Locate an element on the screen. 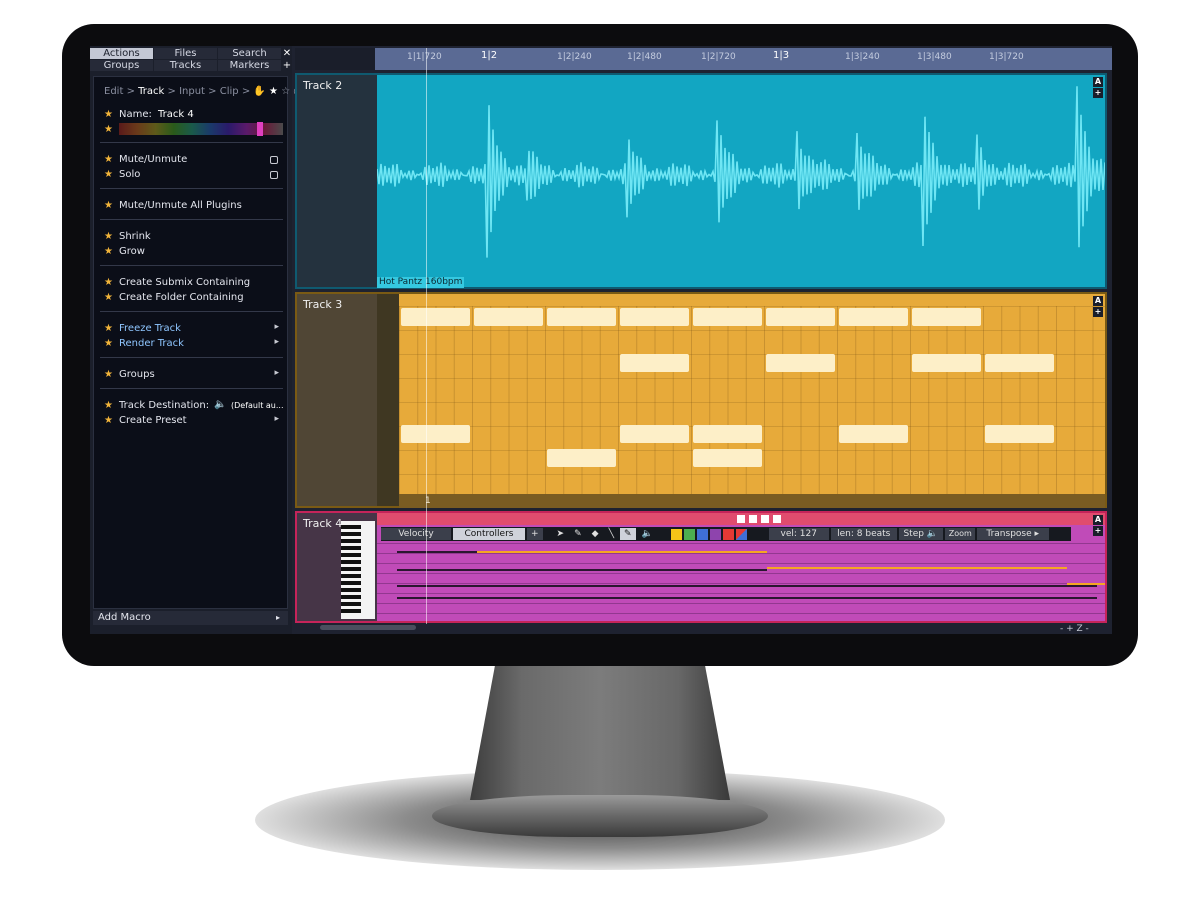  tab-tracks: Tracks is located at coordinates (185, 65).